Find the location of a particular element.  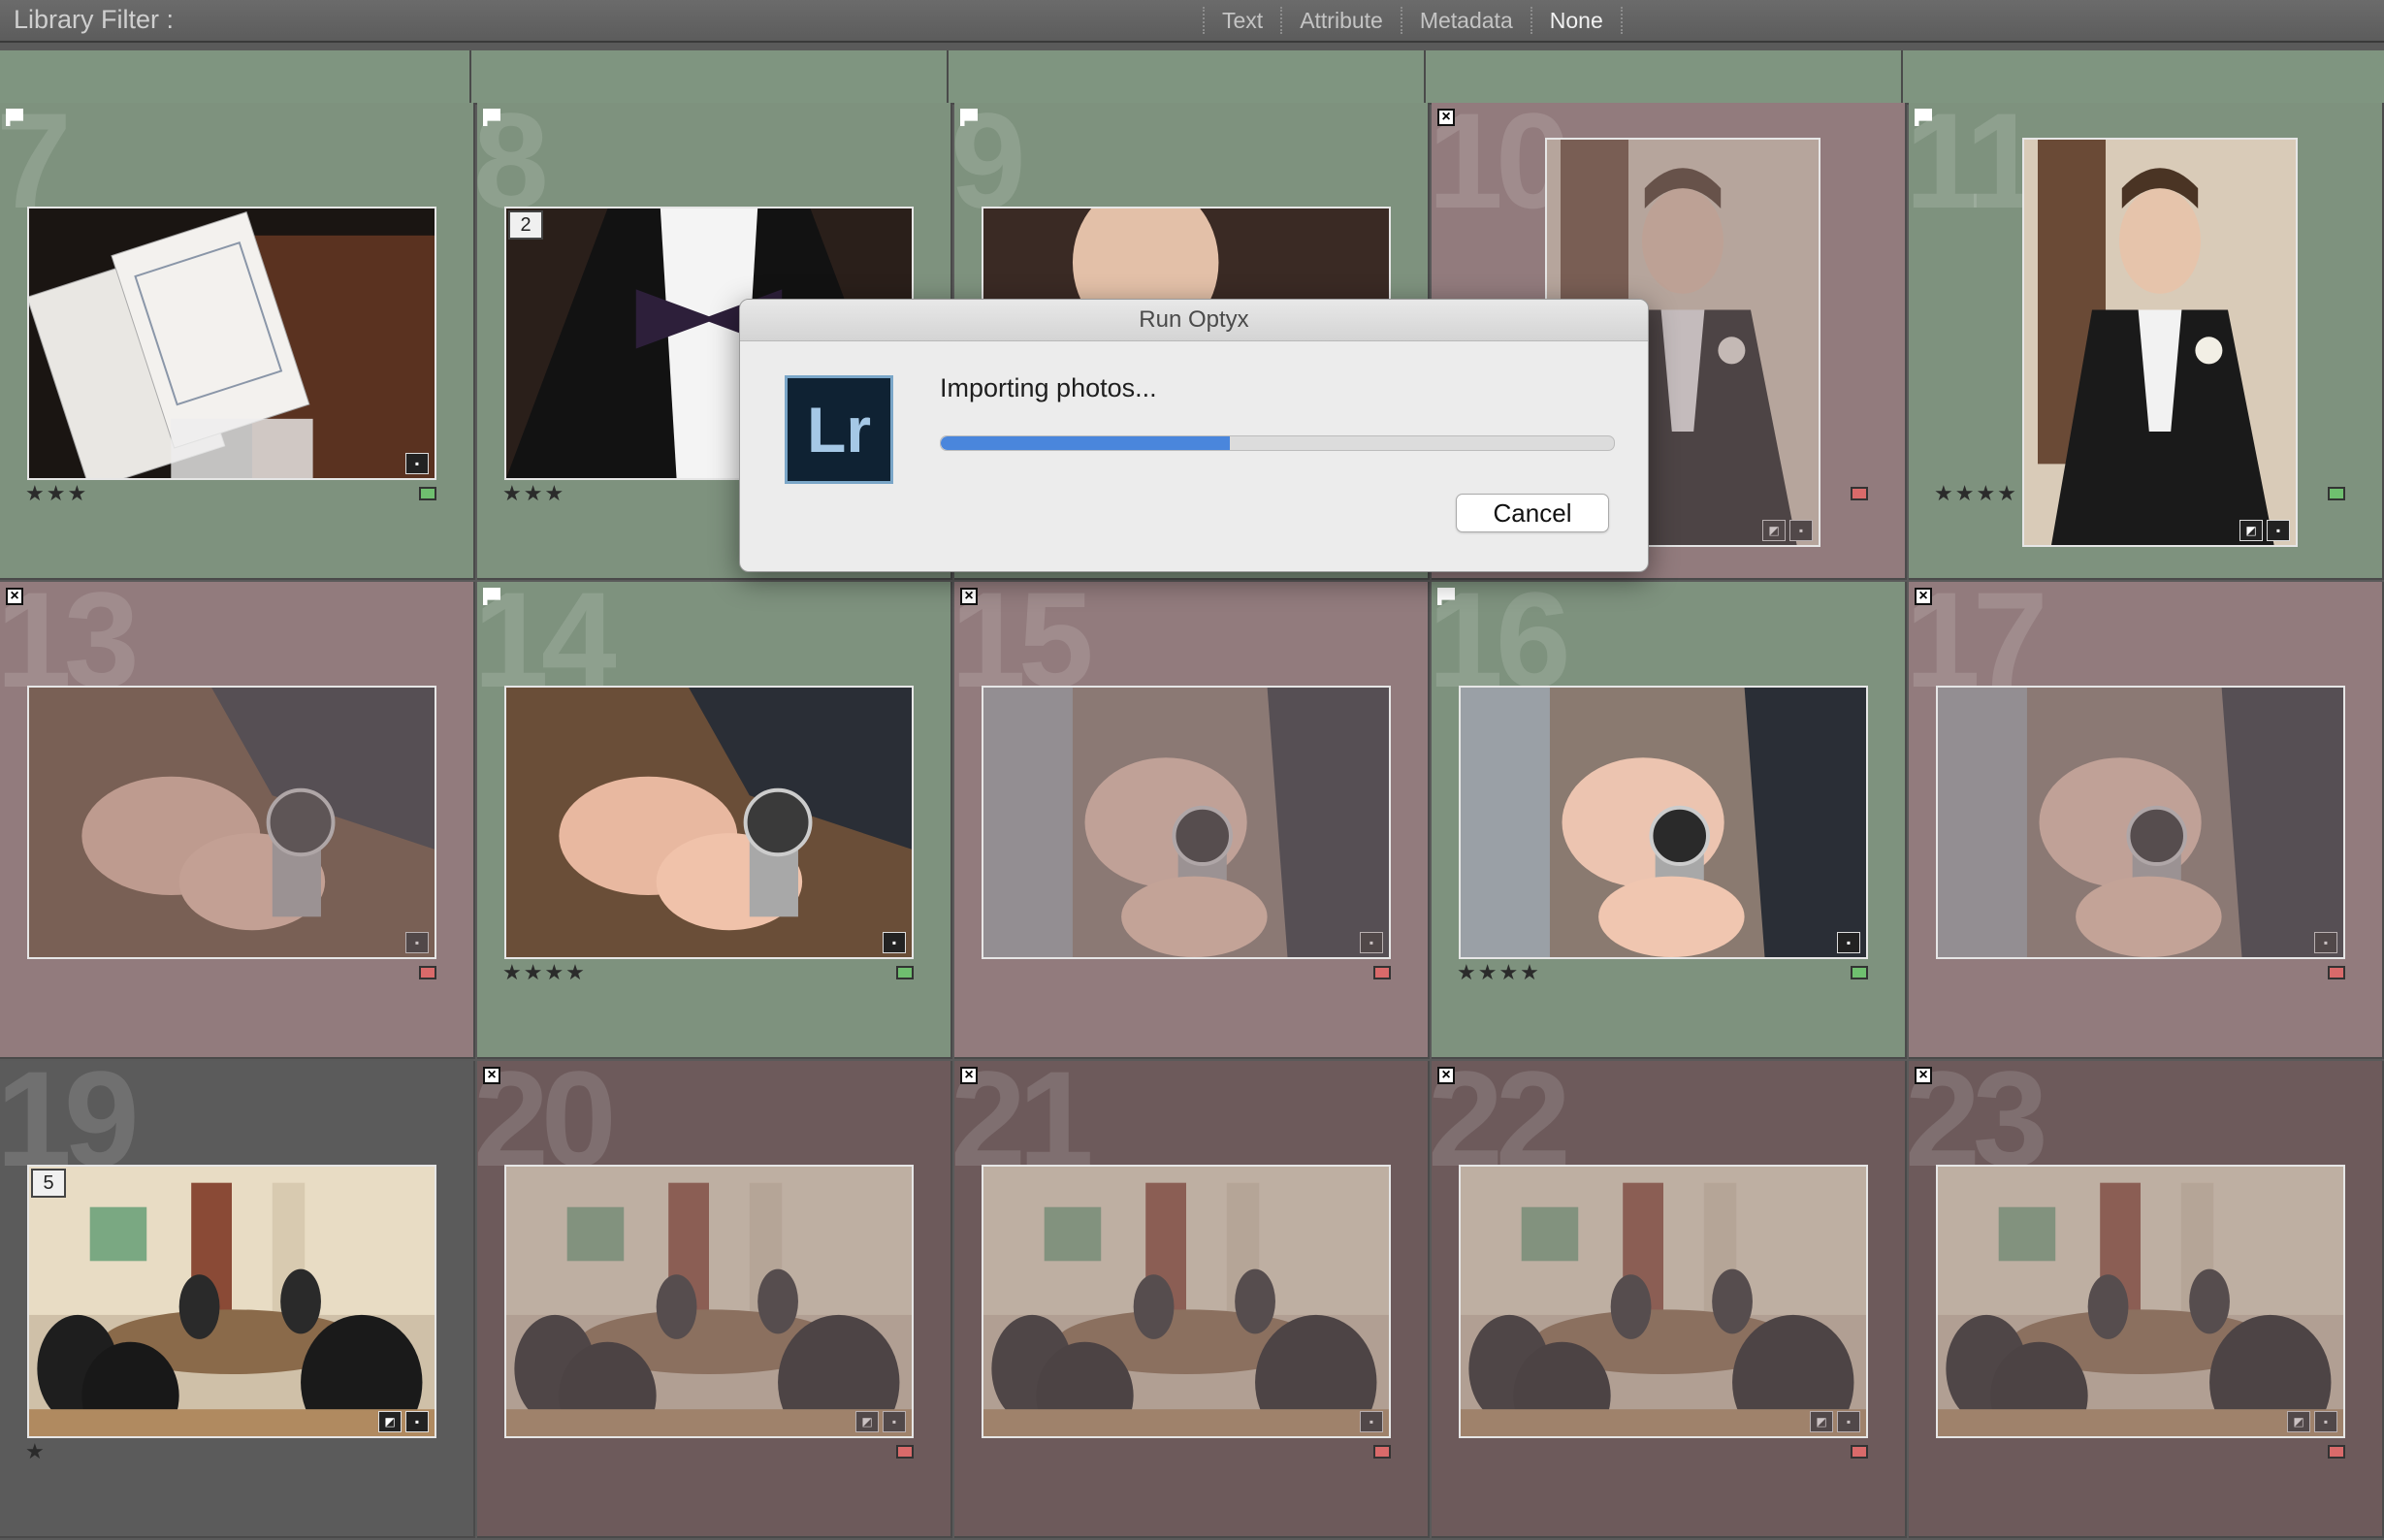

library-filter-title: Library Filter : is located at coordinates (94, 19).